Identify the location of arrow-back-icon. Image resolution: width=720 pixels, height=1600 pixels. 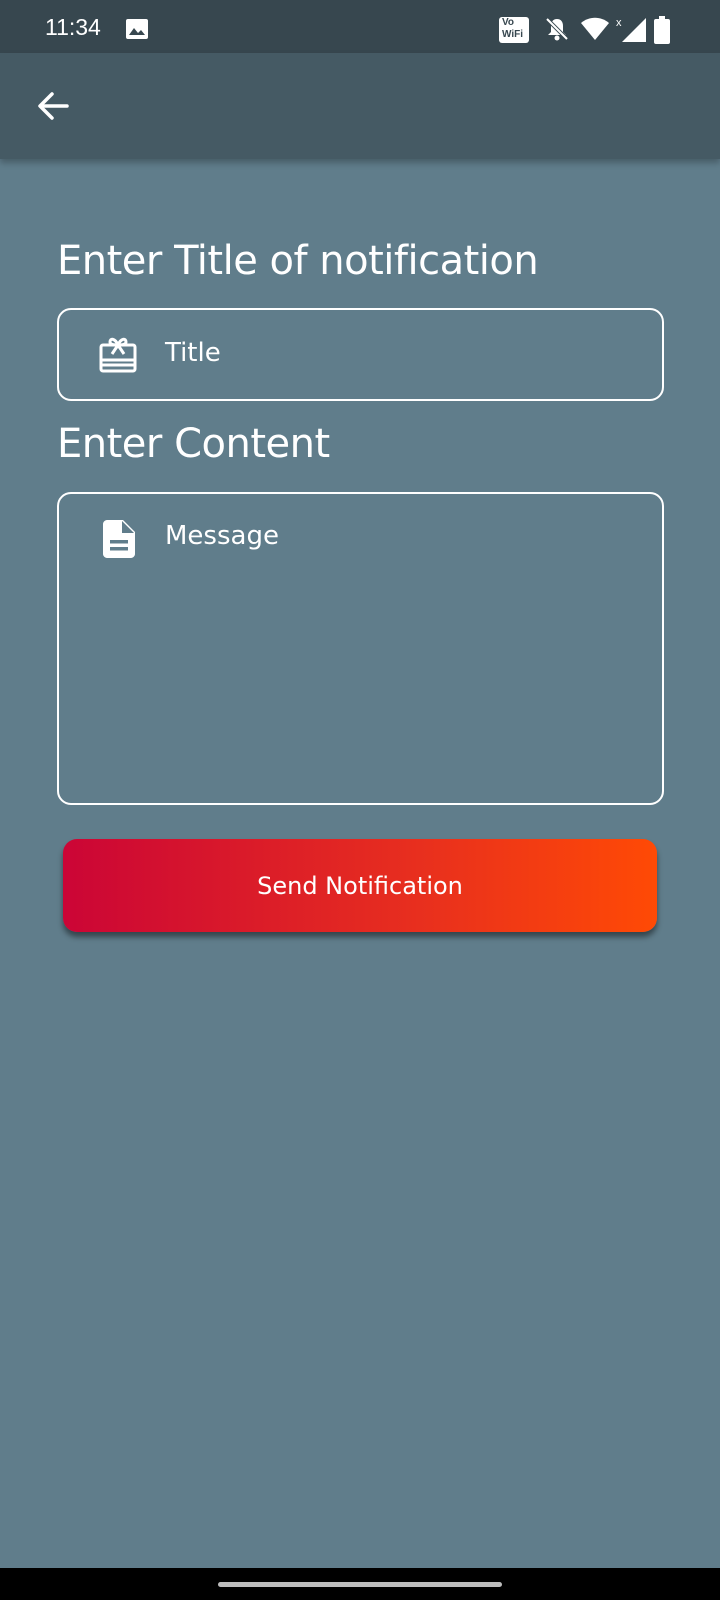
(53, 106).